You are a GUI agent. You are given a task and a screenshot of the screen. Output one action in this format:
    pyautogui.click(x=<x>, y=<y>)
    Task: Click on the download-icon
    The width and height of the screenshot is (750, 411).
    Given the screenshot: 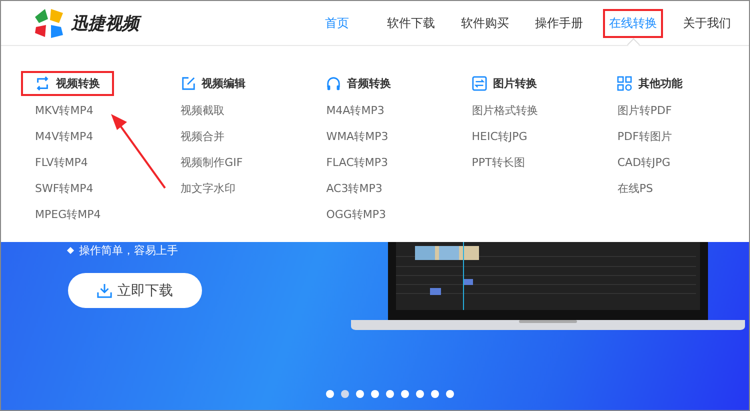 What is the action you would take?
    pyautogui.click(x=104, y=290)
    